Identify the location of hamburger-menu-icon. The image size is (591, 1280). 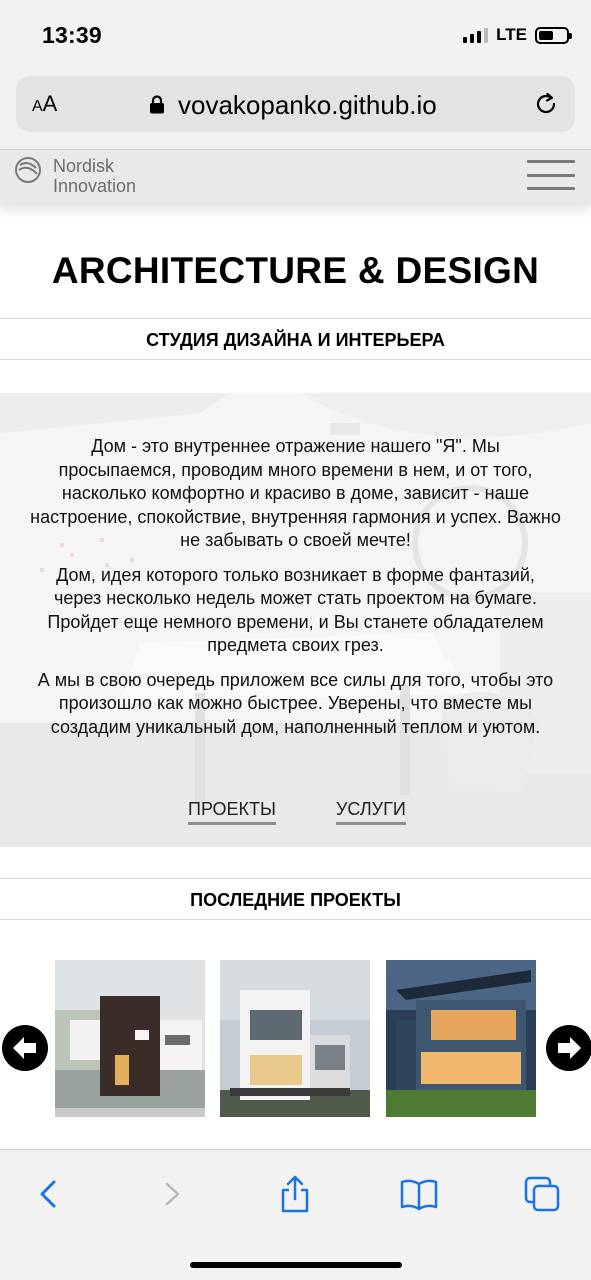
(551, 175).